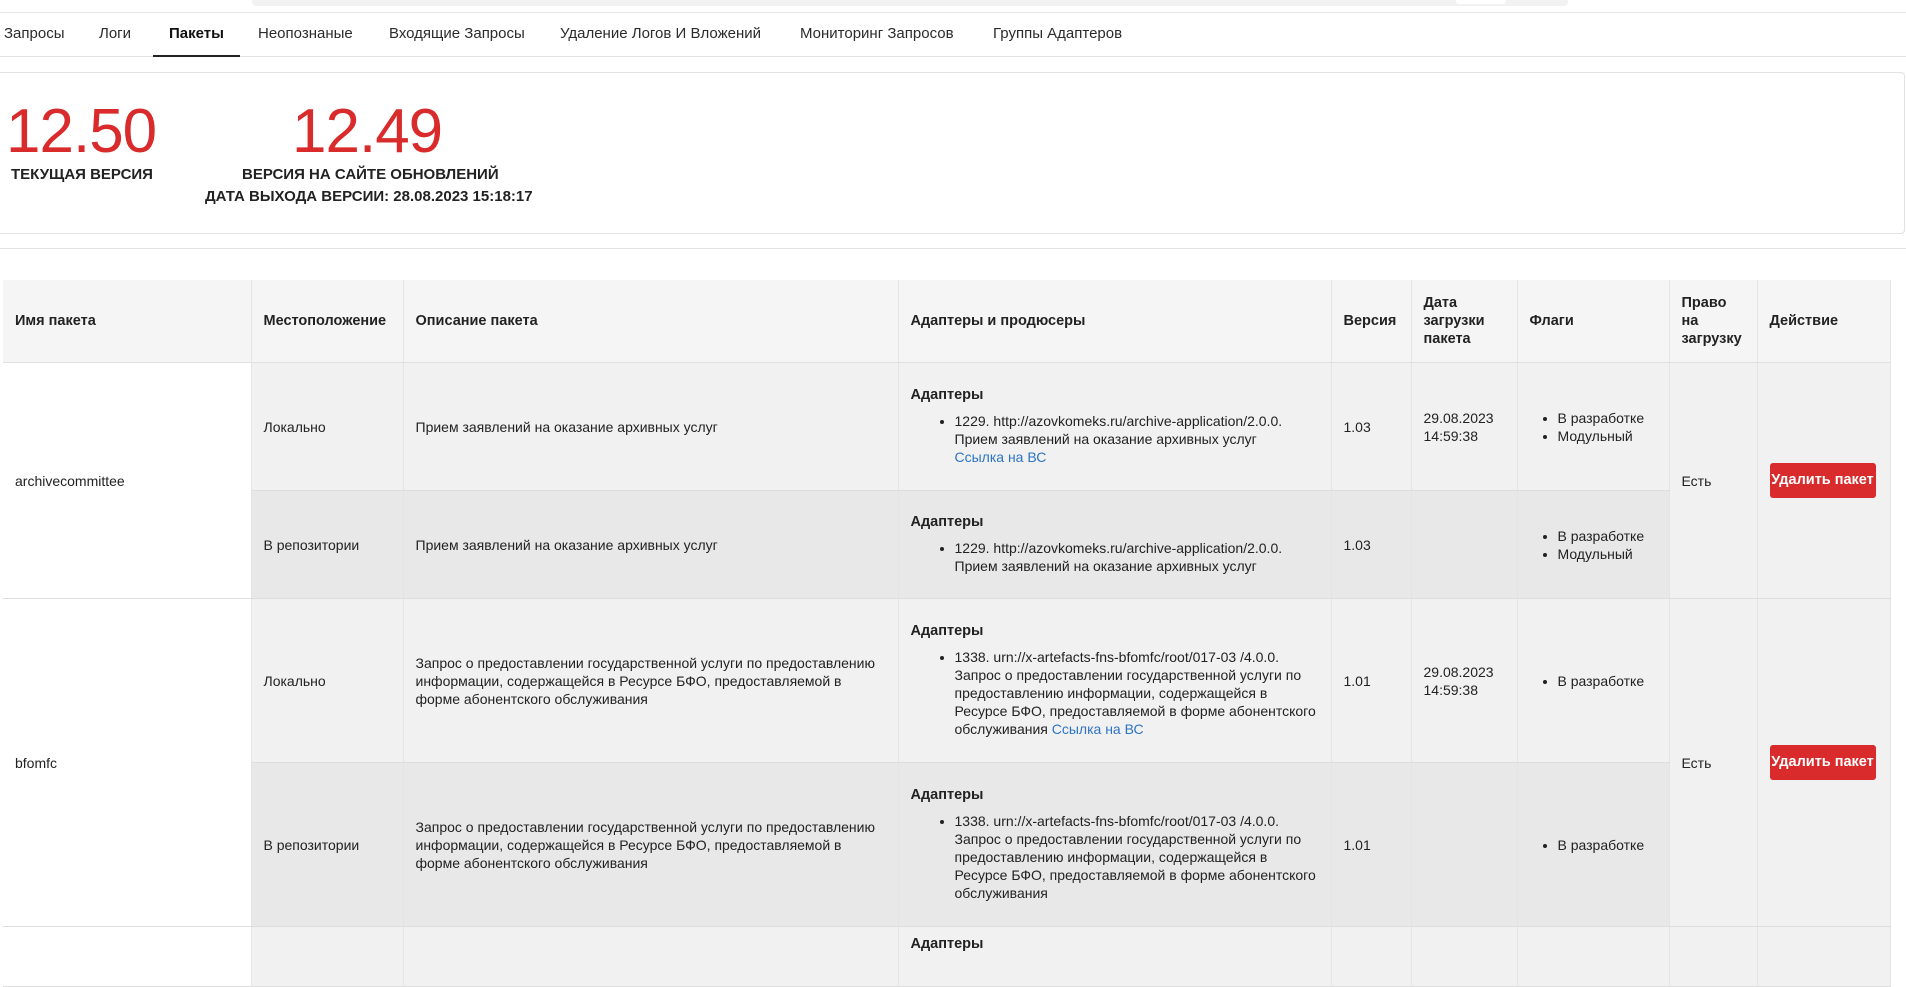 This screenshot has width=1906, height=987. I want to click on package-name: archivecommittee, so click(127, 480).